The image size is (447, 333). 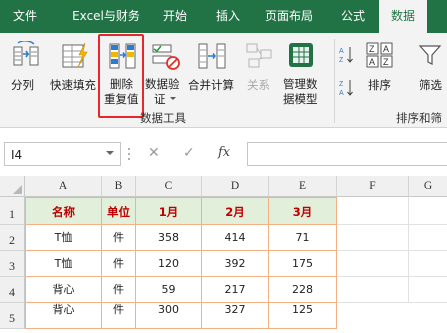 I want to click on consolidate-button: 合并计算, so click(x=212, y=66).